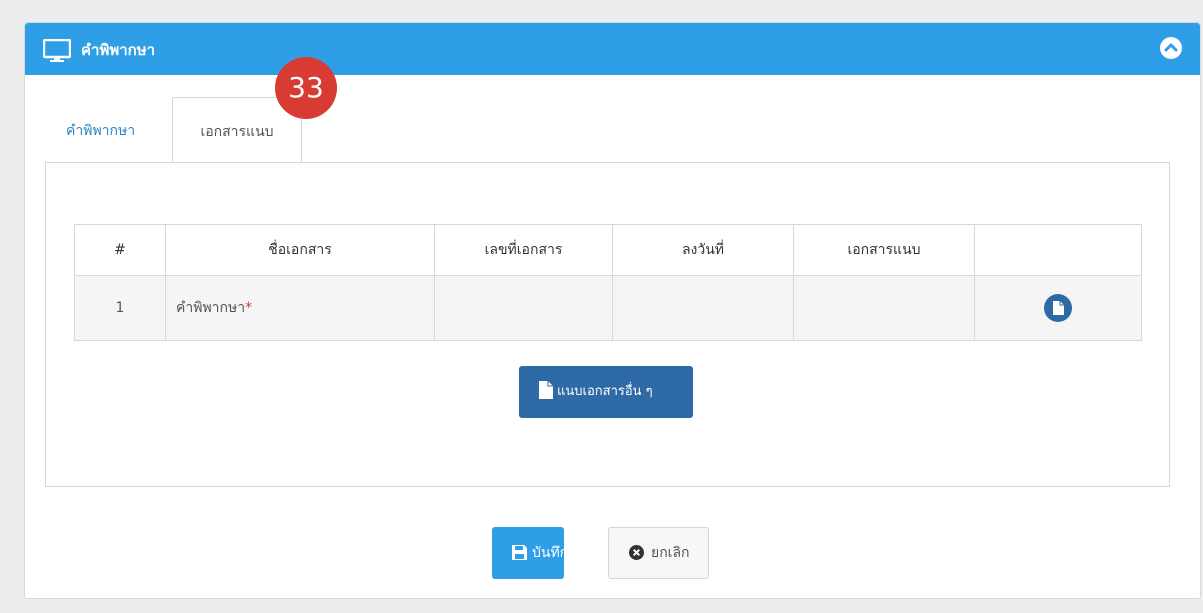 The image size is (1203, 613). I want to click on panel-header: คำพิพากษา, so click(612, 49).